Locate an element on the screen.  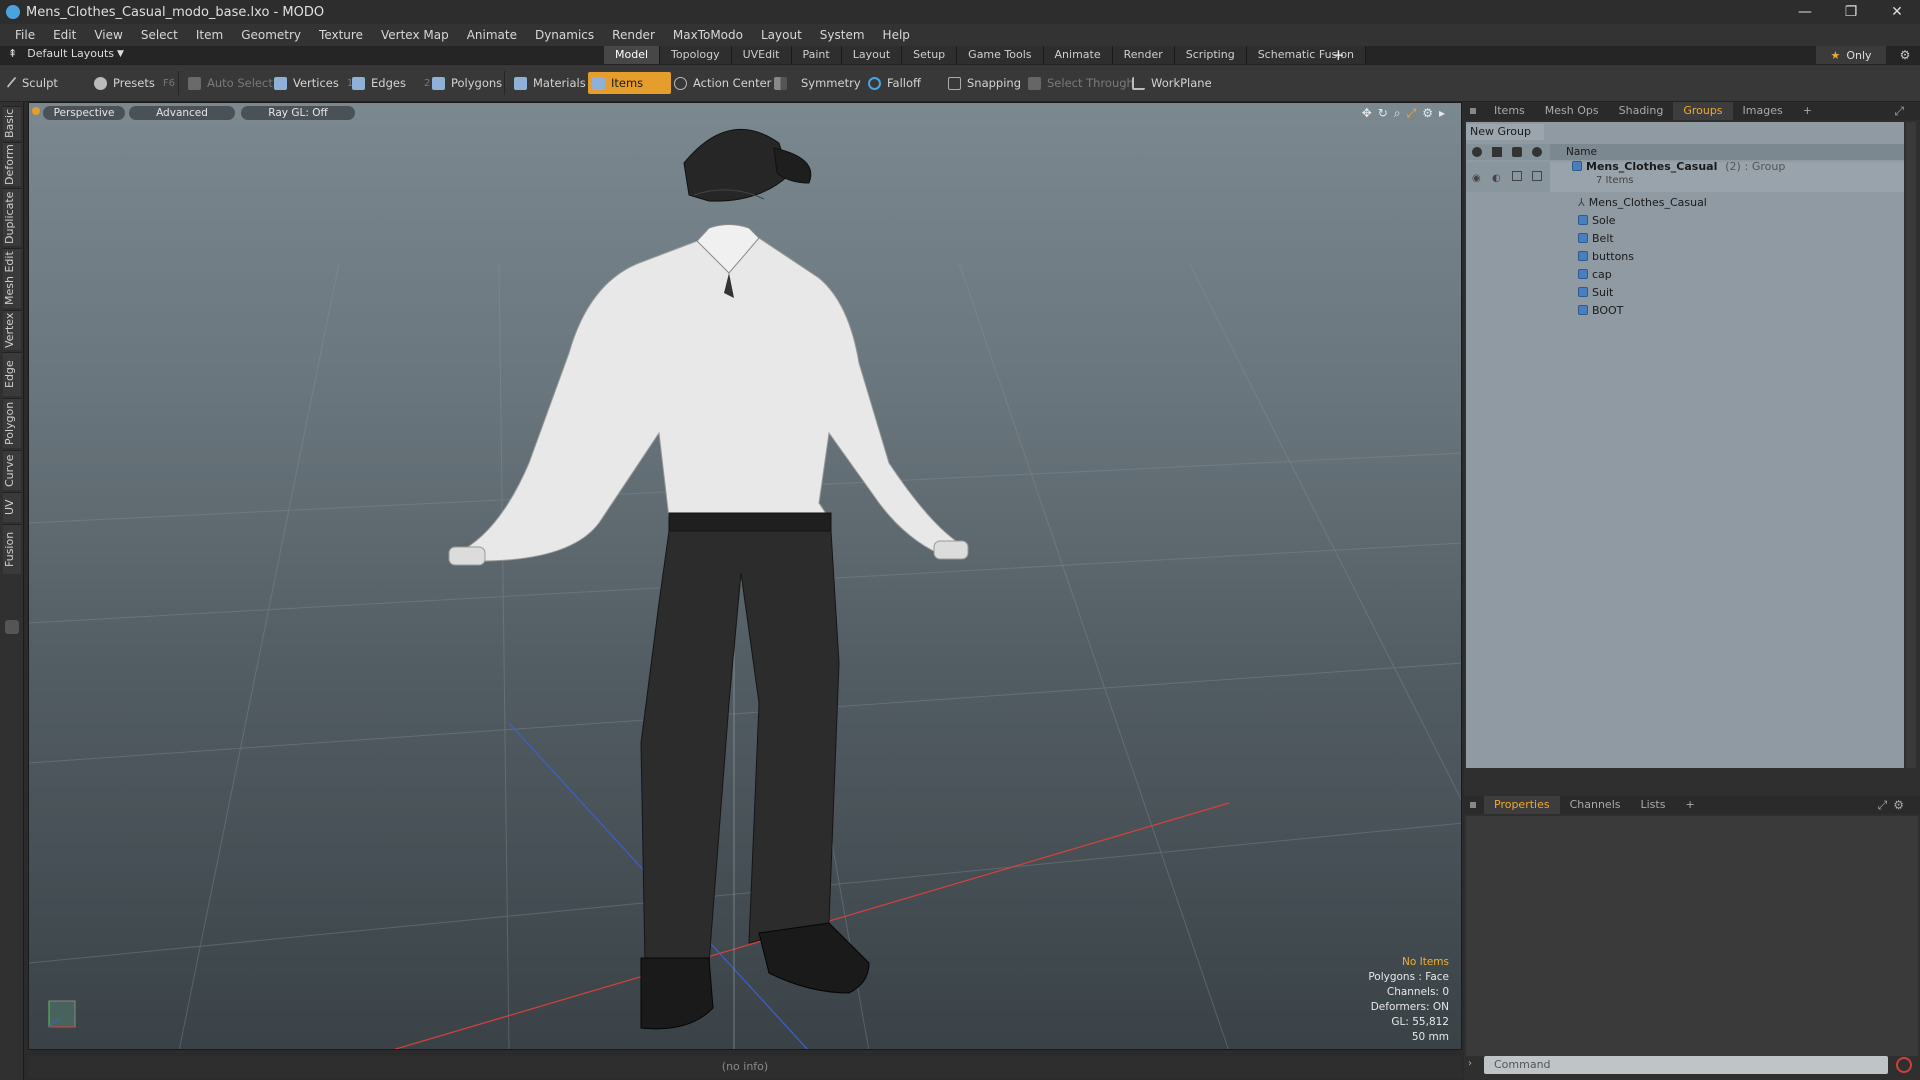
tab-mesh-ops: Mesh Ops is located at coordinates (1572, 111).